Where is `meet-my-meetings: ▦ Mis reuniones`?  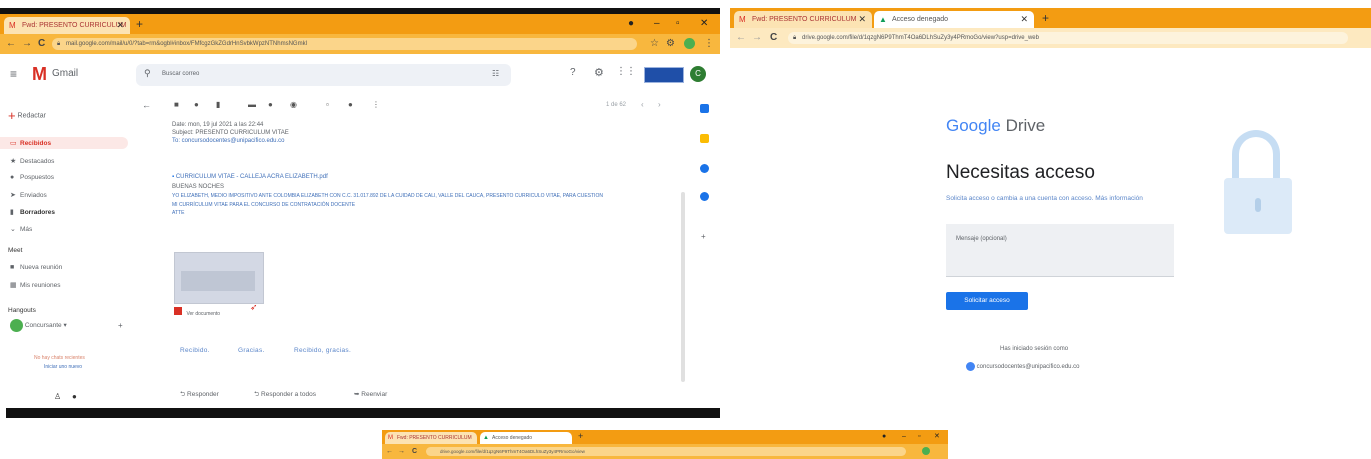
meet-my-meetings: ▦ Mis reuniones is located at coordinates (35, 285).